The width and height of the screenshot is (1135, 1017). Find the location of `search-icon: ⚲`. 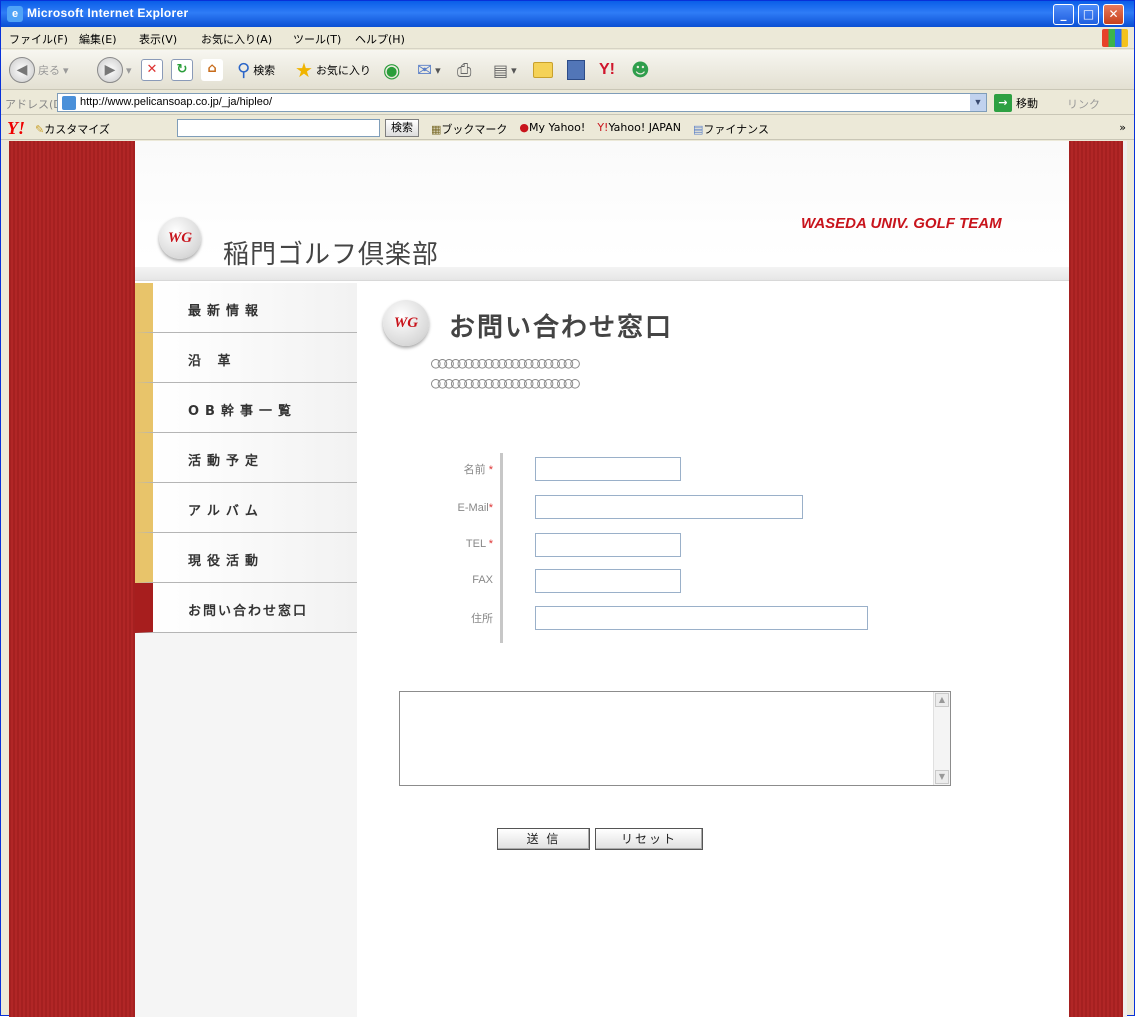

search-icon: ⚲ is located at coordinates (244, 70).